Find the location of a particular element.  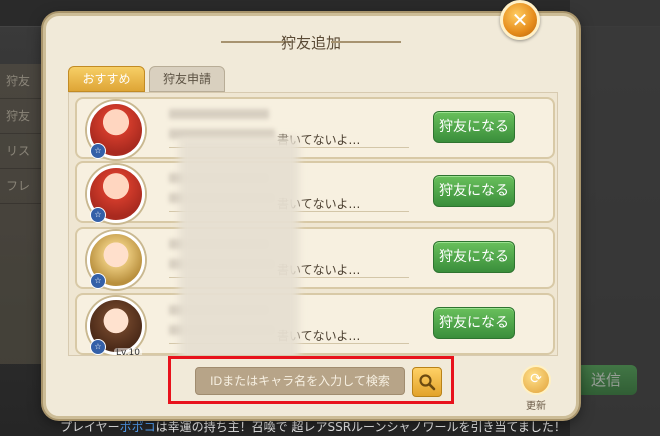

search-input is located at coordinates (300, 381).